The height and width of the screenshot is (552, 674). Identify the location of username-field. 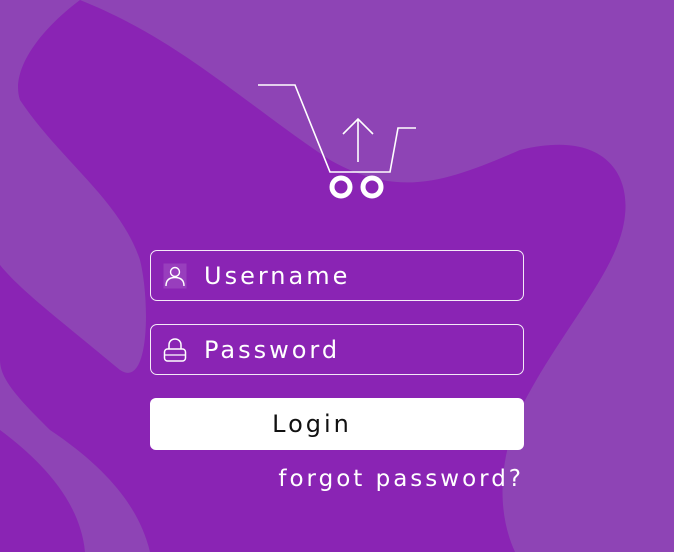
(337, 275).